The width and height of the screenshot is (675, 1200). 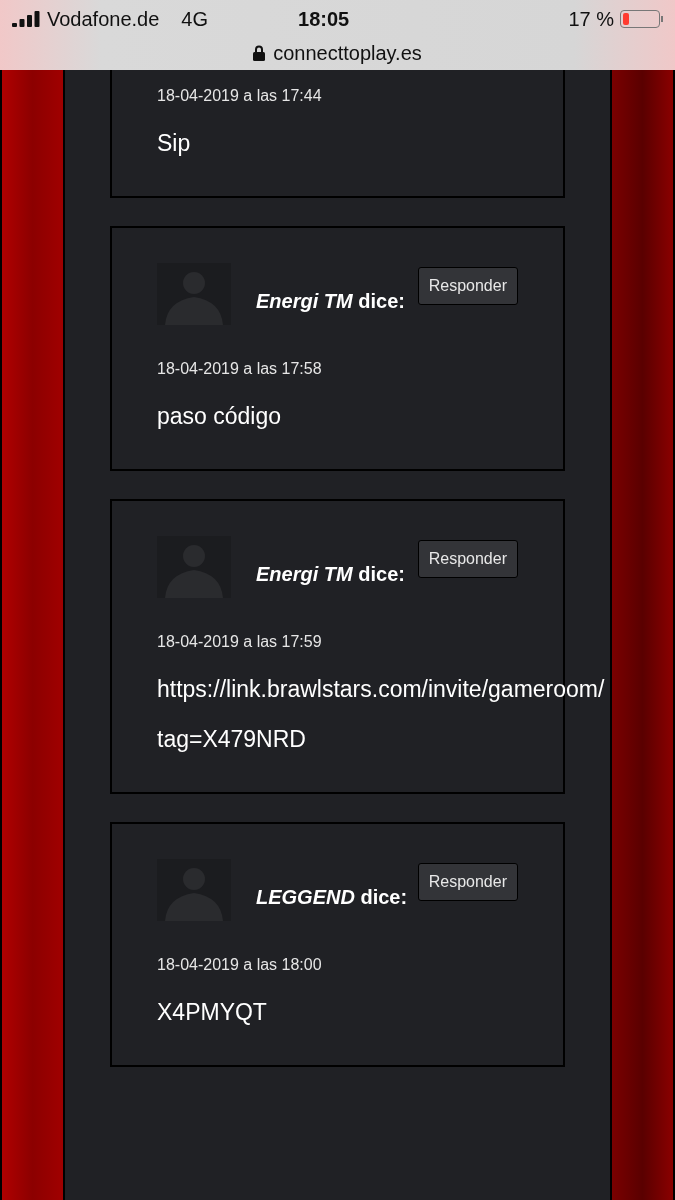 What do you see at coordinates (231, 739) in the screenshot?
I see `comment-text: tag=X479NRD` at bounding box center [231, 739].